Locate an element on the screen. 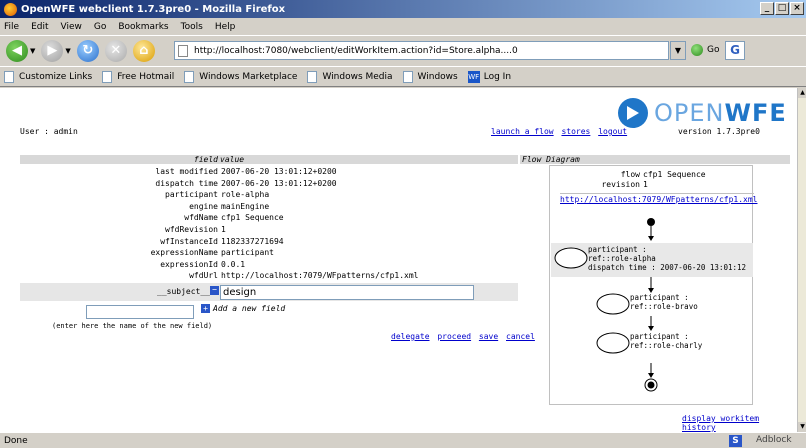 The height and width of the screenshot is (448, 806). bookmark-label: Free Hotmail is located at coordinates (146, 76).